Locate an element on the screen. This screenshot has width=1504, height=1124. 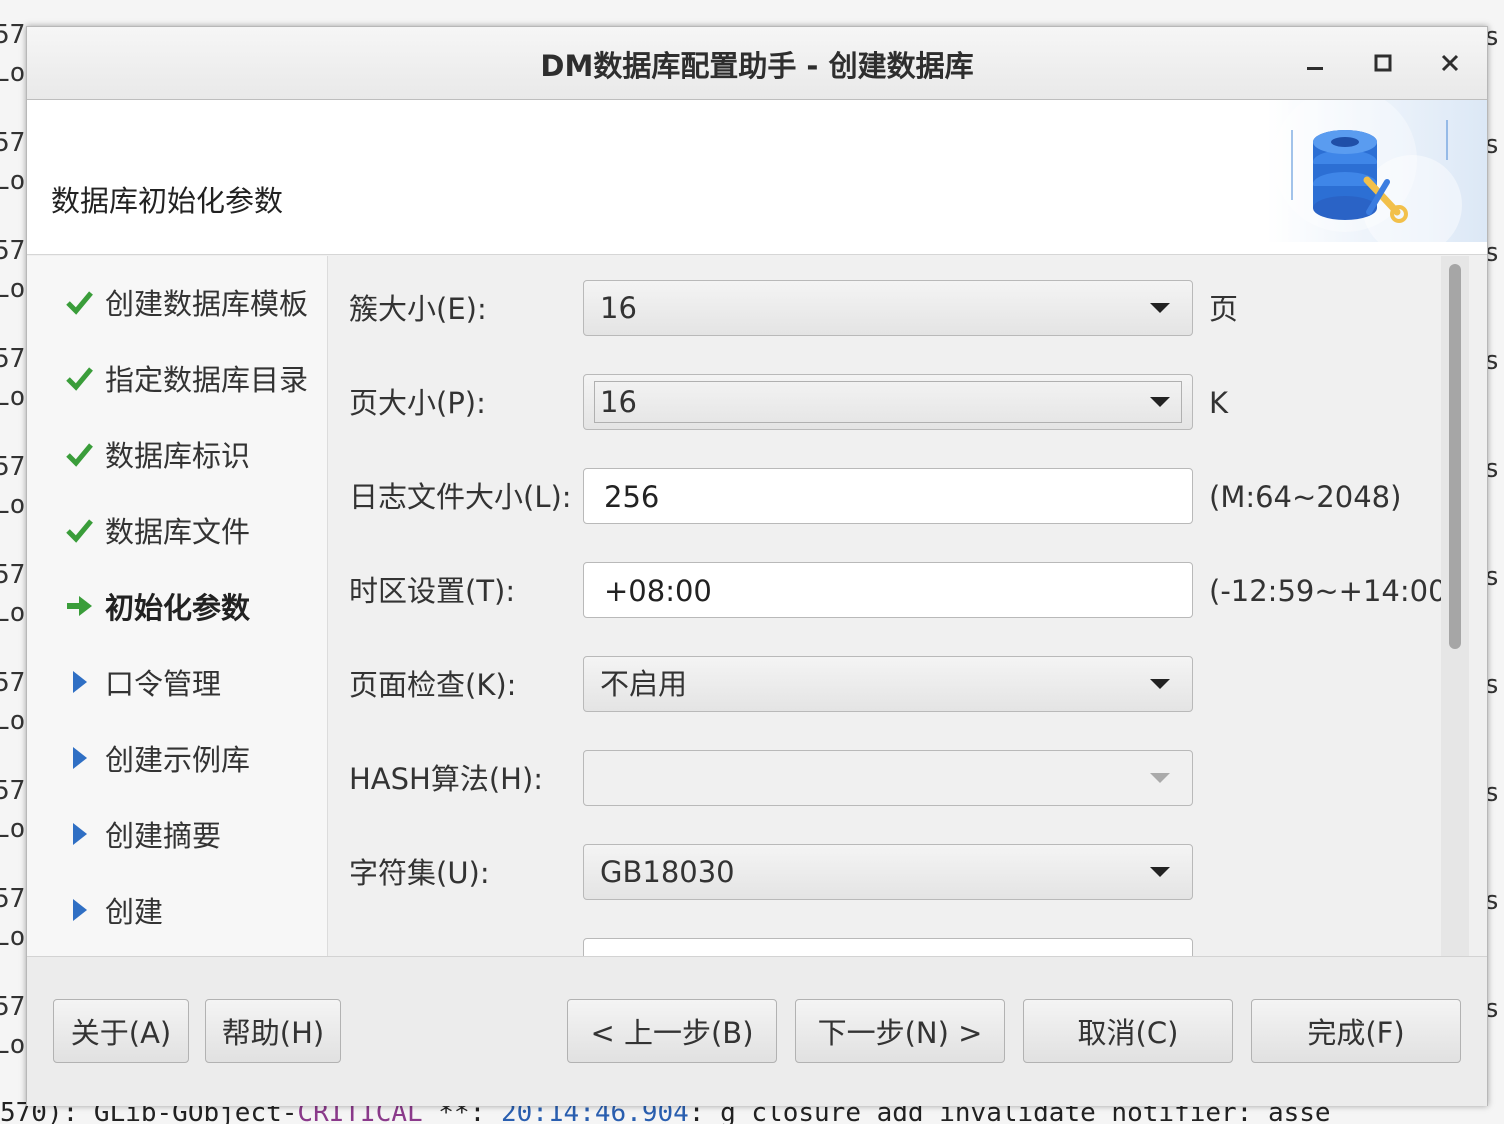
close-button is located at coordinates (1450, 63).